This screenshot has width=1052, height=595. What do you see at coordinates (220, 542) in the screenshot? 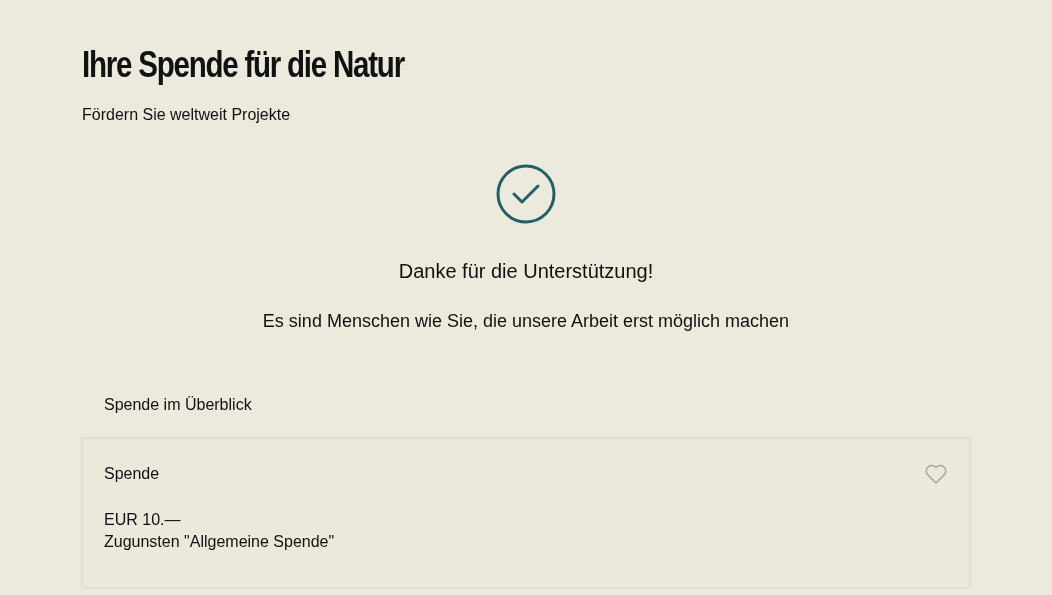
I see `donation-detail: Zugunsten "Allgemeine Spende"` at bounding box center [220, 542].